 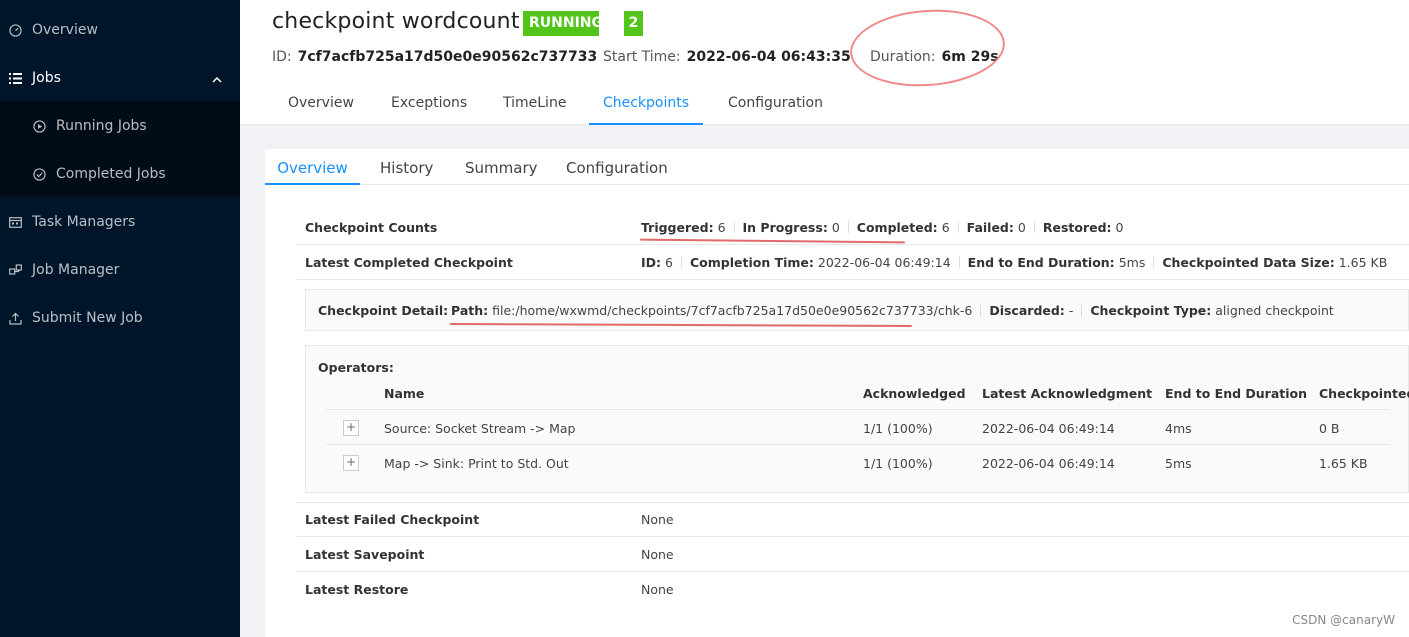 What do you see at coordinates (217, 79) in the screenshot?
I see `chevron-up-icon` at bounding box center [217, 79].